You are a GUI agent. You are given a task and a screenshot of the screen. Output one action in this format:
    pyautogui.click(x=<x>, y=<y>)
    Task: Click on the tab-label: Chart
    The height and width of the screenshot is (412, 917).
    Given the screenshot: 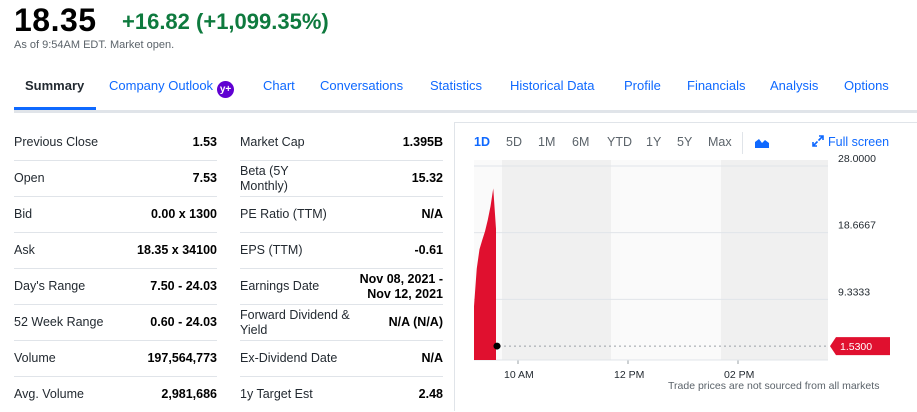 What is the action you would take?
    pyautogui.click(x=279, y=85)
    